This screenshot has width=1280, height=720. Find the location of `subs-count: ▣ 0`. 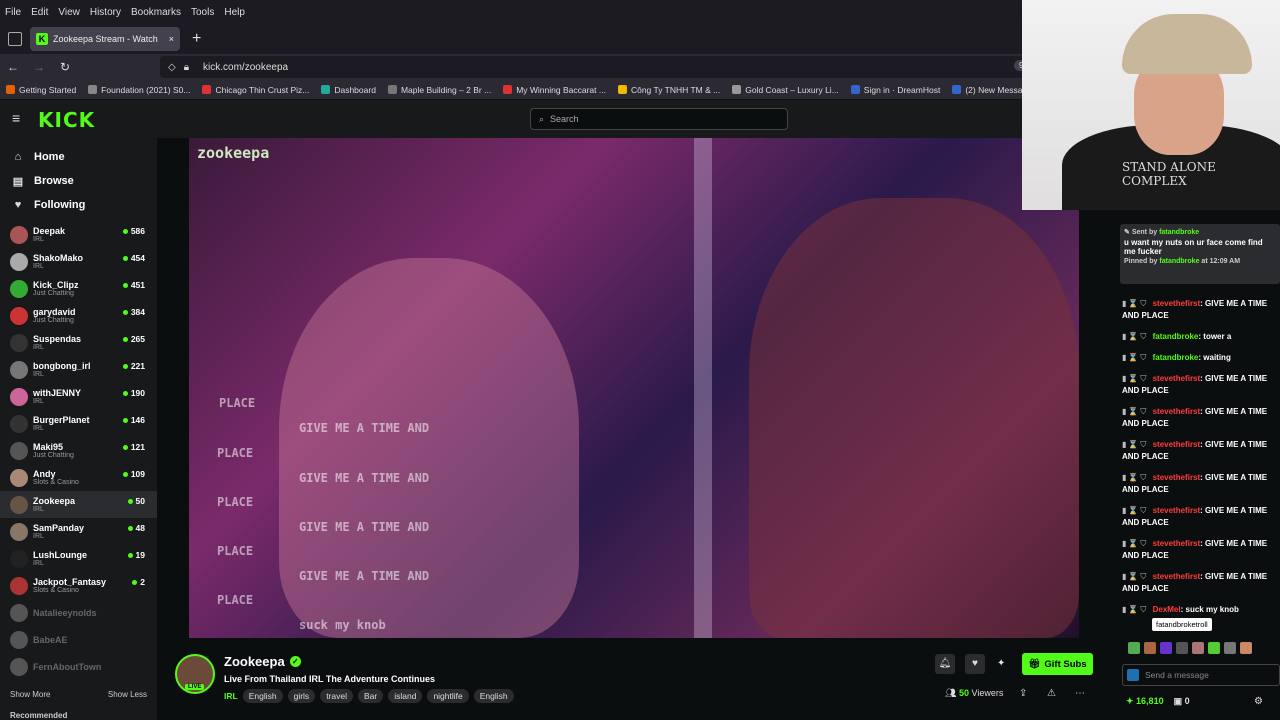

subs-count: ▣ 0 is located at coordinates (1182, 701).